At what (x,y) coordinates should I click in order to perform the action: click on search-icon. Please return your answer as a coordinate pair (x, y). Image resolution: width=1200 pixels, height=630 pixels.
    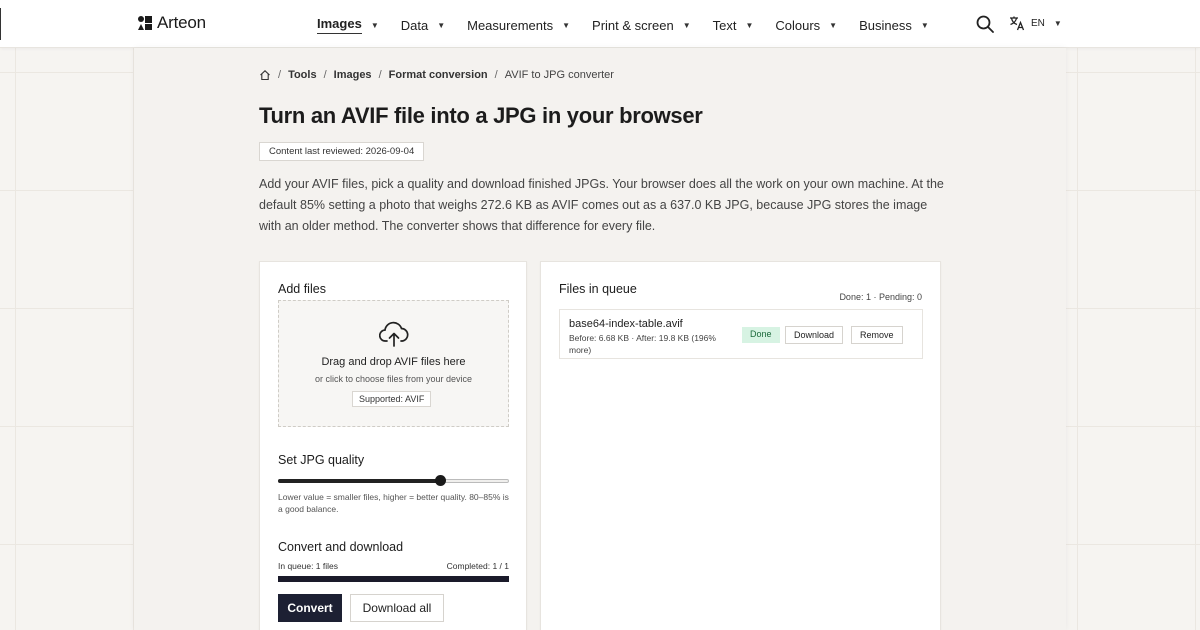
    Looking at the image, I should click on (985, 24).